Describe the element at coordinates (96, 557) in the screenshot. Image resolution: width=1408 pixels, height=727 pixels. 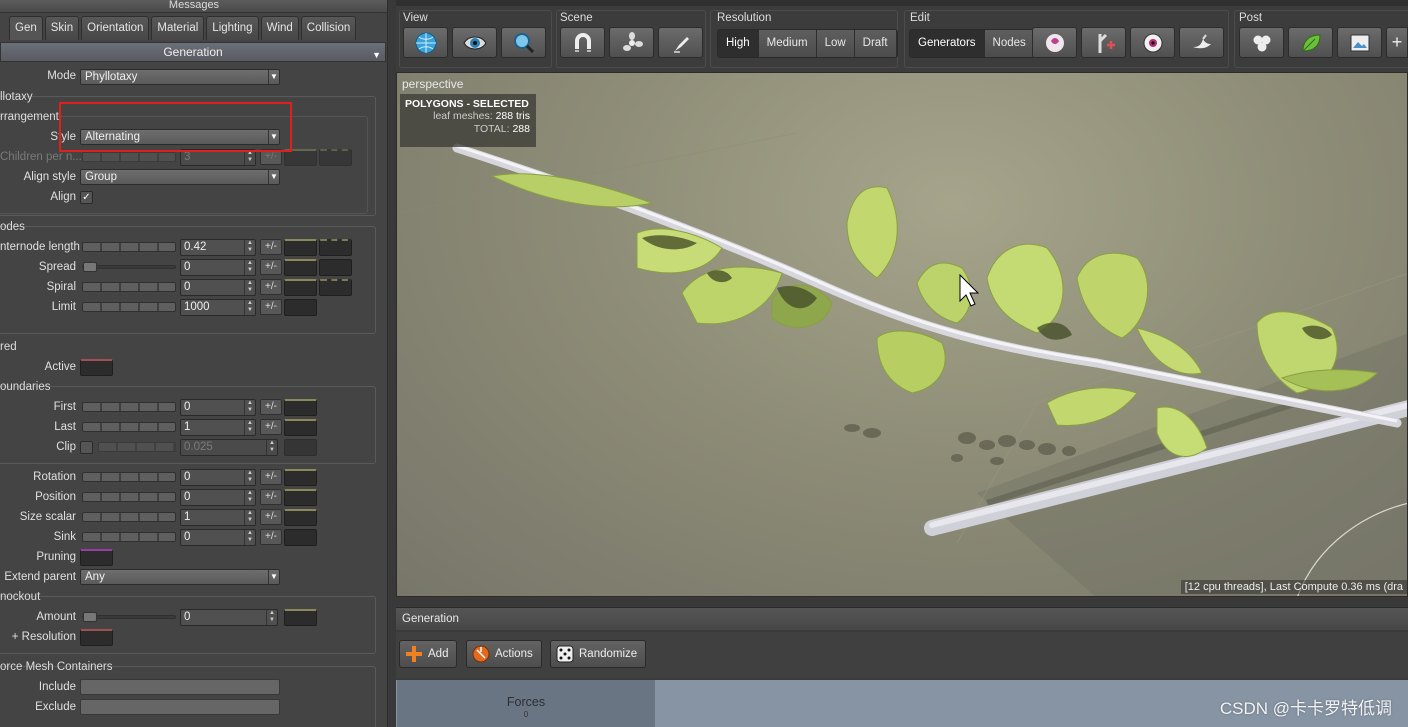
I see `pruning-toggle` at that location.